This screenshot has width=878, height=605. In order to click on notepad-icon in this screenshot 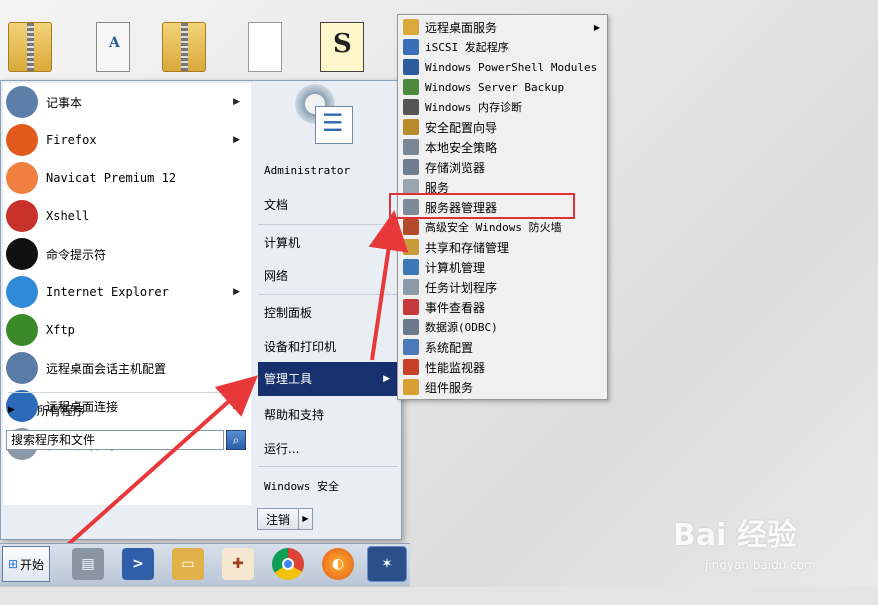, I will do `click(22, 102)`.